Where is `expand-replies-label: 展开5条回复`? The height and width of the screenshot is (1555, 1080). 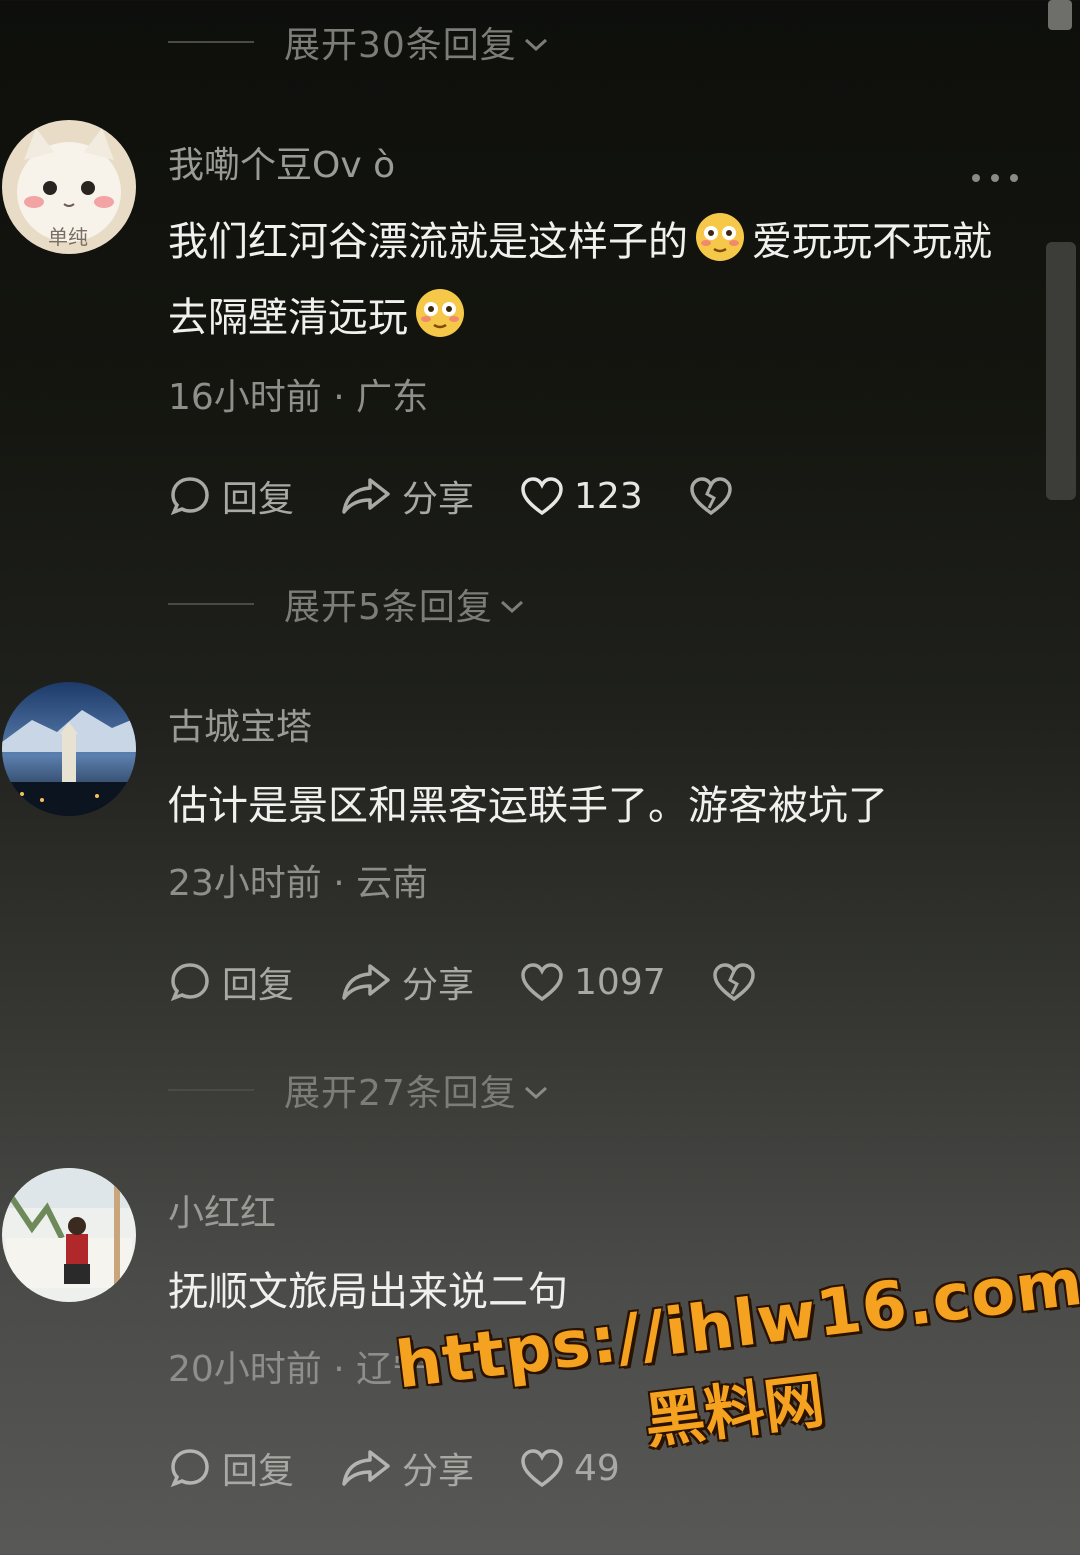 expand-replies-label: 展开5条回复 is located at coordinates (388, 607).